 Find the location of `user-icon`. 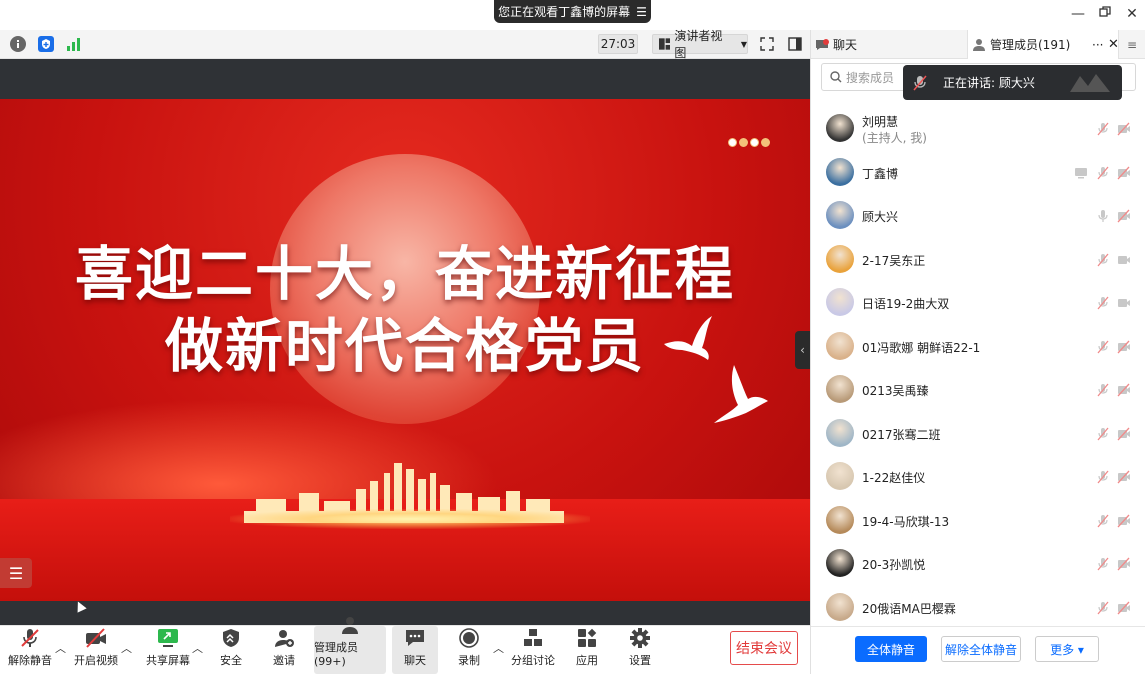

user-icon is located at coordinates (979, 44).